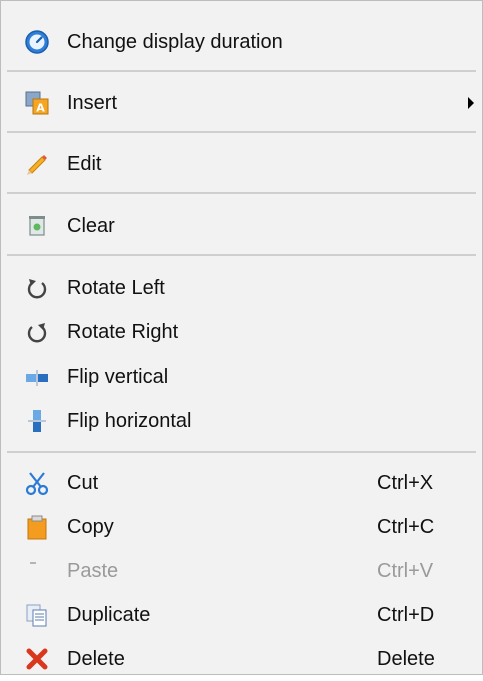  What do you see at coordinates (90, 527) in the screenshot?
I see `menu-item-label: Copy` at bounding box center [90, 527].